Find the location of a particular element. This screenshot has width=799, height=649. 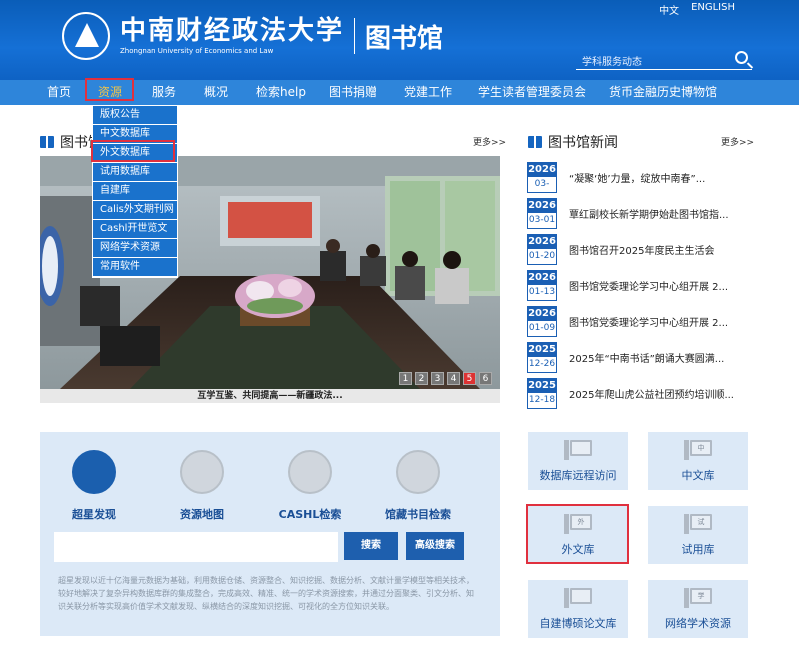

slider-page-button: 1 is located at coordinates (405, 378).